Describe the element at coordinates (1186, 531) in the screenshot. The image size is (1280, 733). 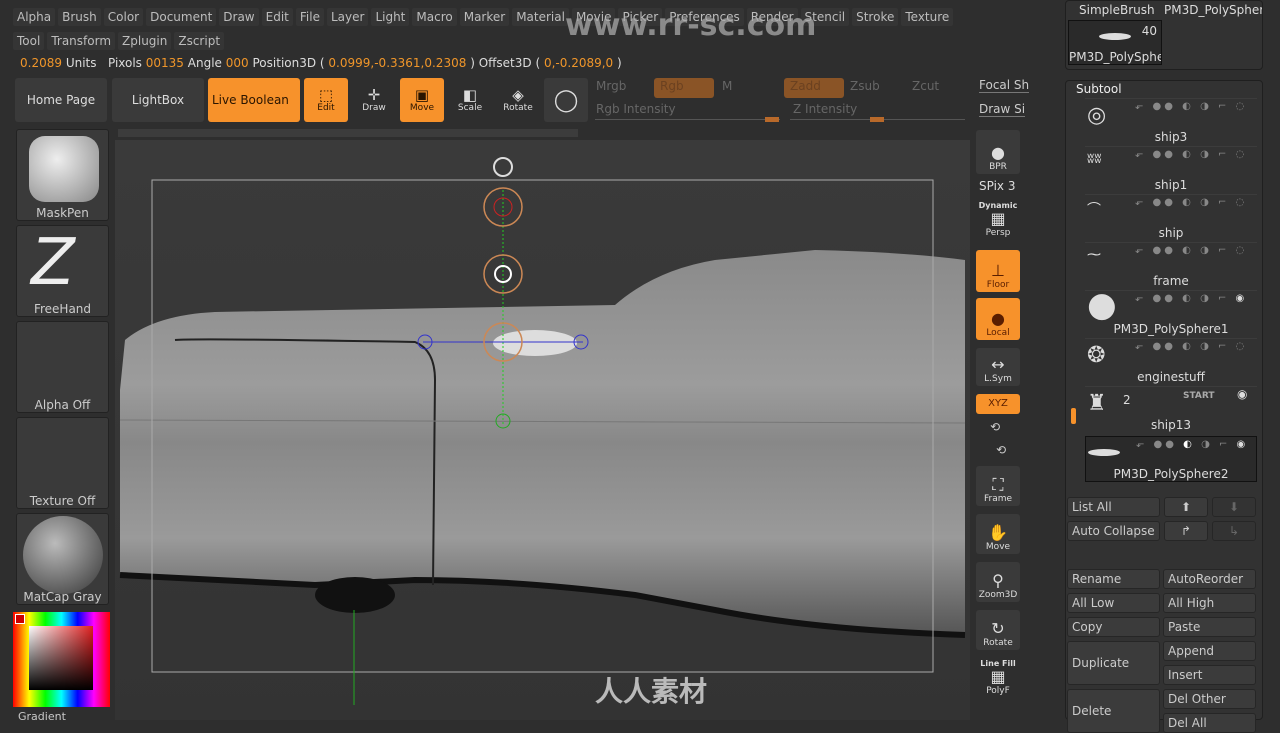
I see `move-in-button: ↱` at that location.